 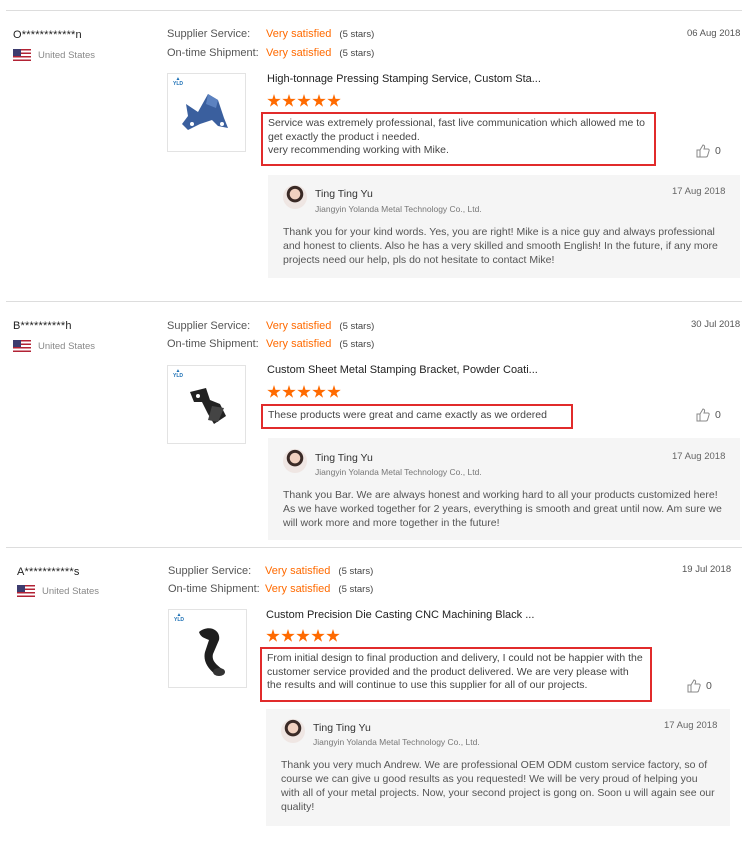 I want to click on review-date: 06 Aug 2018, so click(x=714, y=33).